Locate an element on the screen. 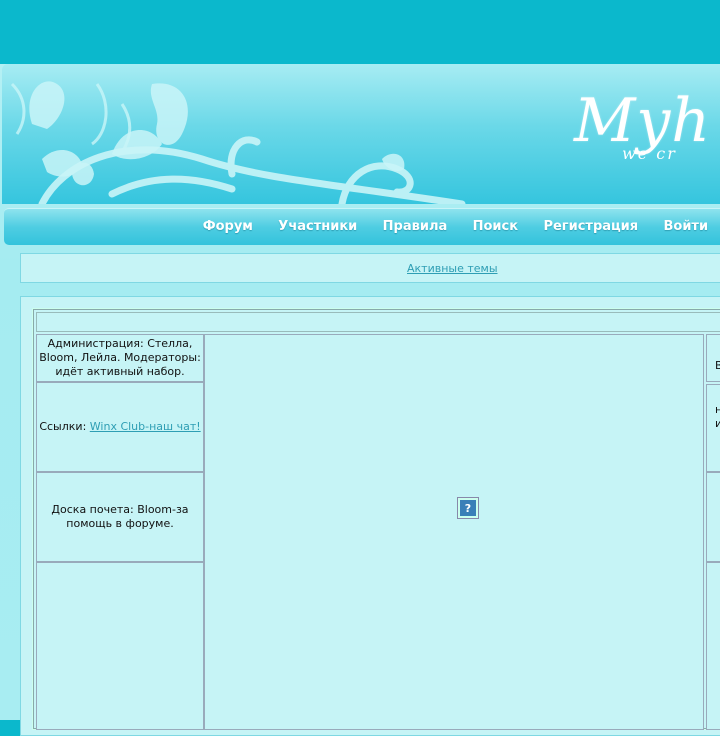 The image size is (720, 736). links-cell: Ссылки: Winx Club-наш чат! is located at coordinates (120, 427).